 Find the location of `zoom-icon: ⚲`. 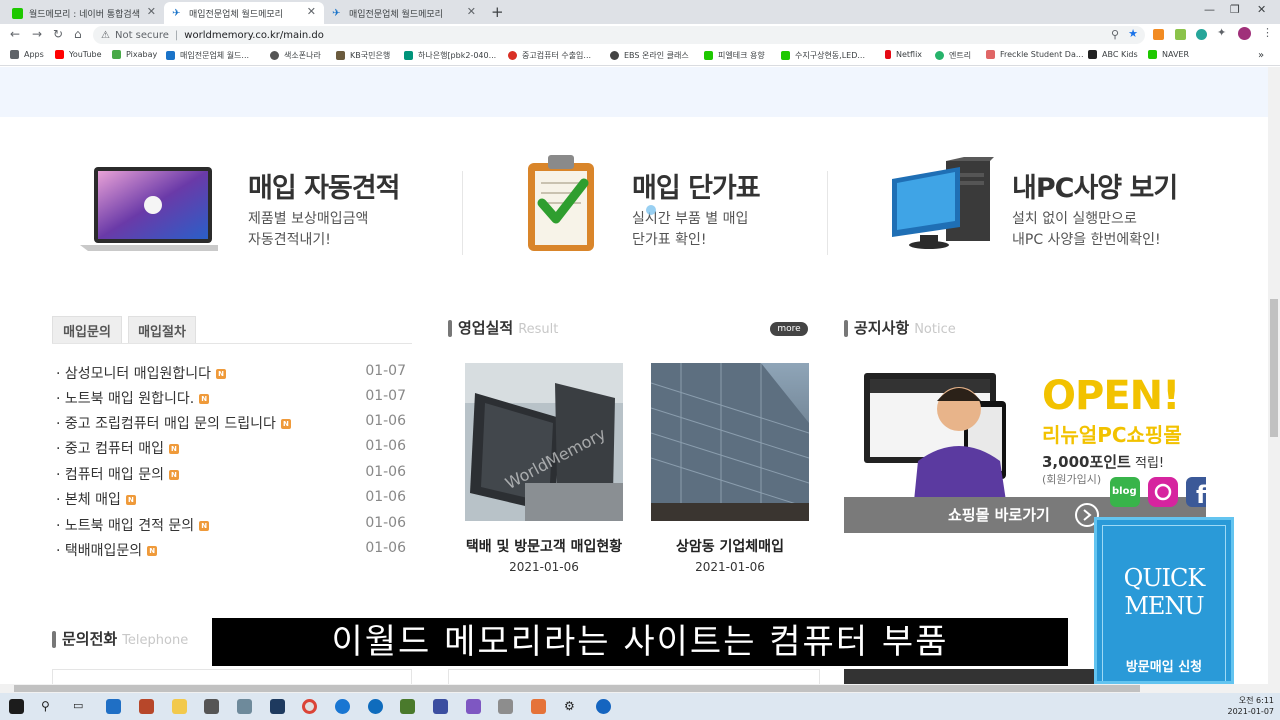

zoom-icon: ⚲ is located at coordinates (1115, 34).